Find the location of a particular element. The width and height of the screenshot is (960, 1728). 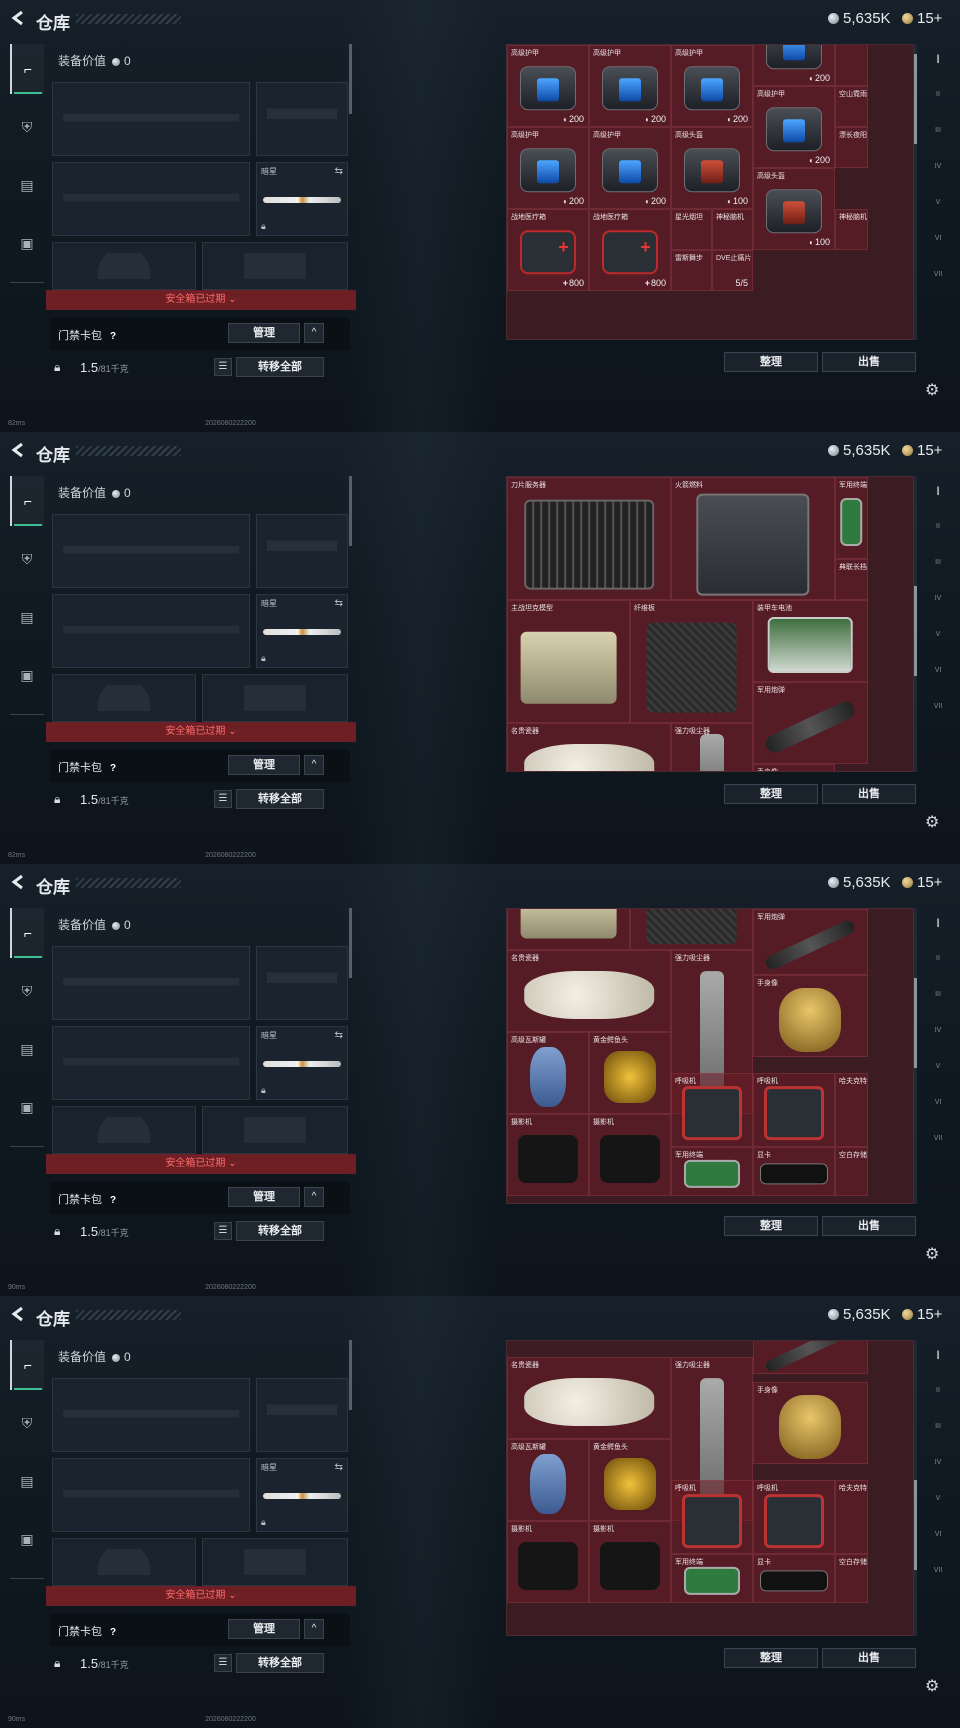

stash-item: 摄影机 is located at coordinates (630, 1155).